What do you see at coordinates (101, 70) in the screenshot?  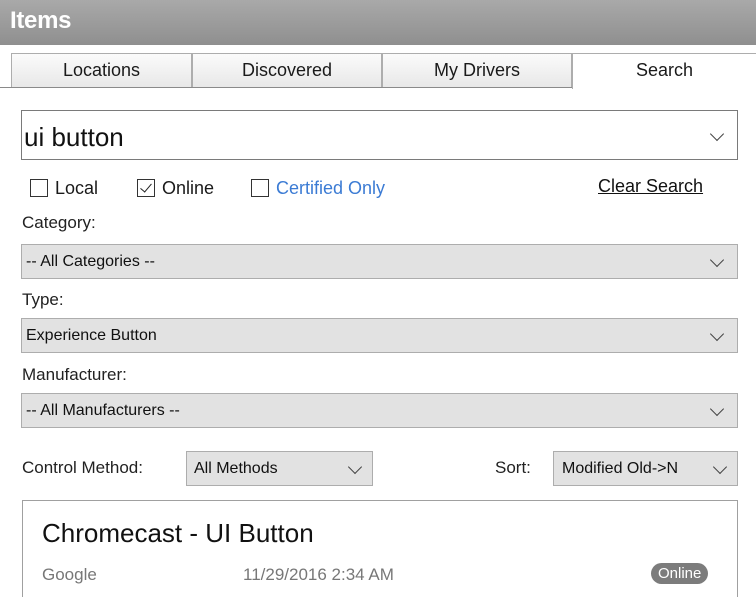 I see `tab-locations: Locations` at bounding box center [101, 70].